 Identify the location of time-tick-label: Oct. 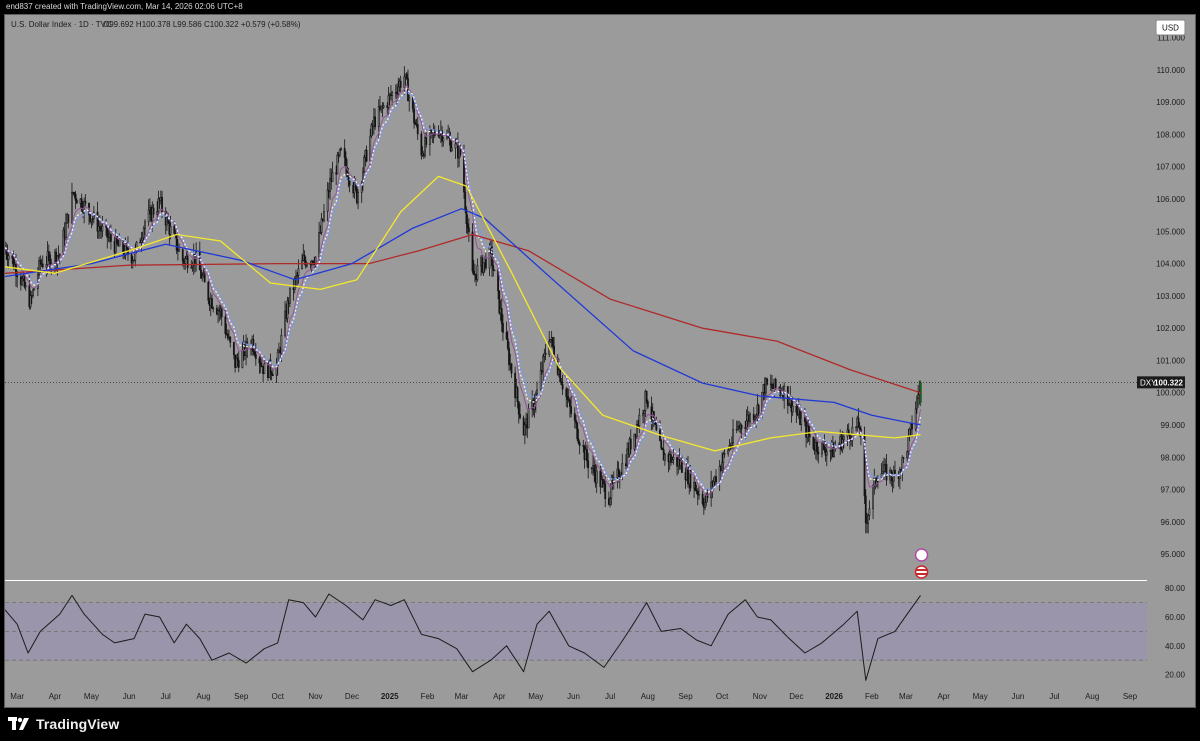
(722, 696).